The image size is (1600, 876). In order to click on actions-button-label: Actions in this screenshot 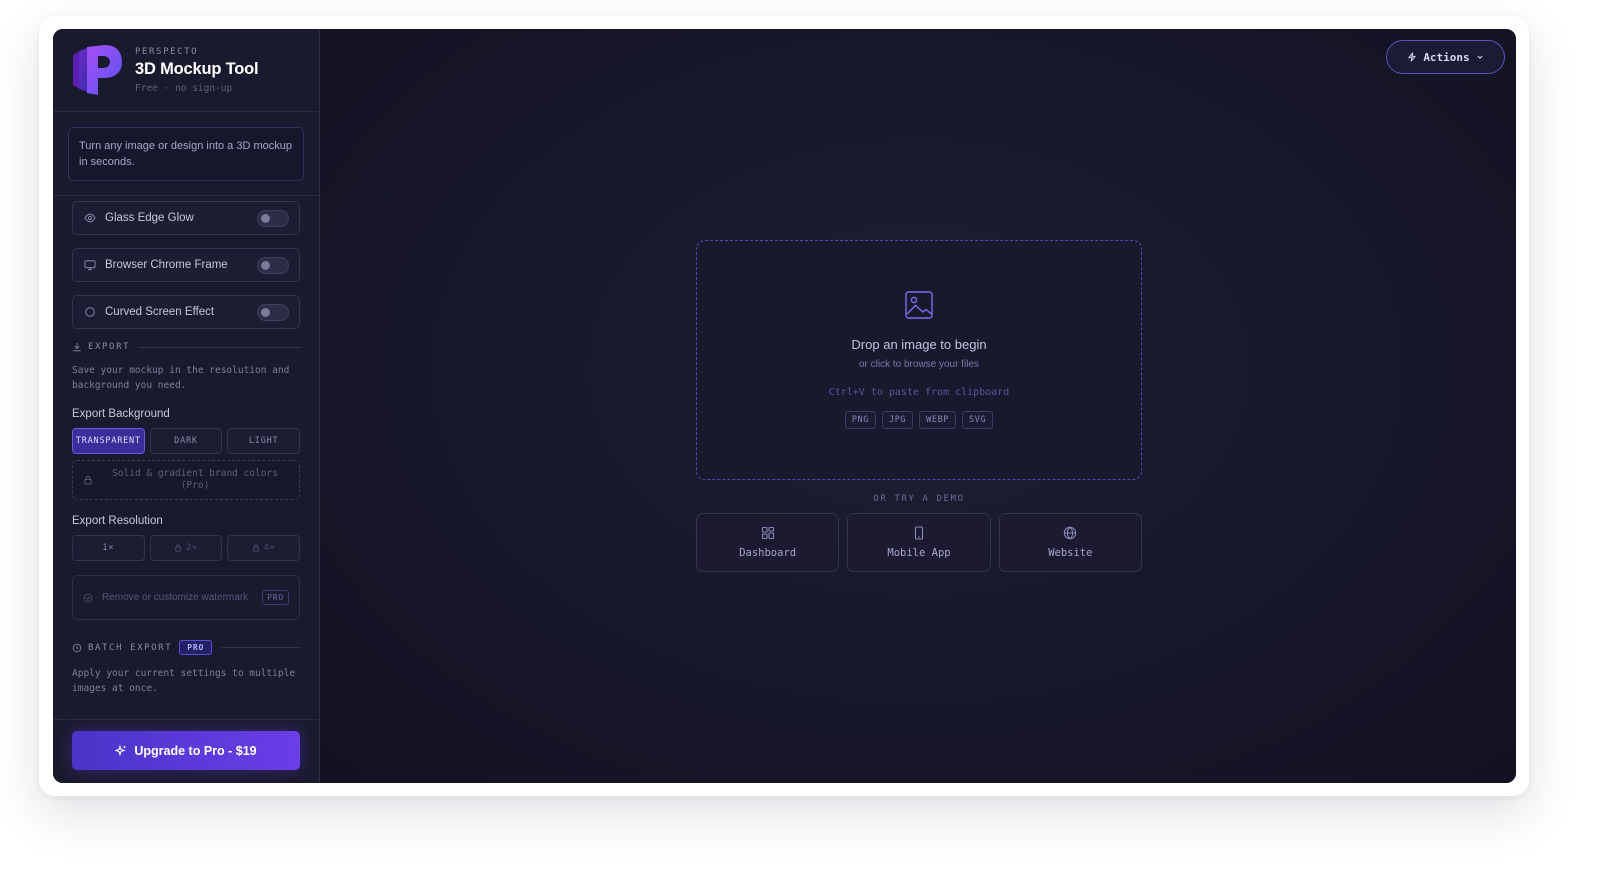, I will do `click(1446, 57)`.